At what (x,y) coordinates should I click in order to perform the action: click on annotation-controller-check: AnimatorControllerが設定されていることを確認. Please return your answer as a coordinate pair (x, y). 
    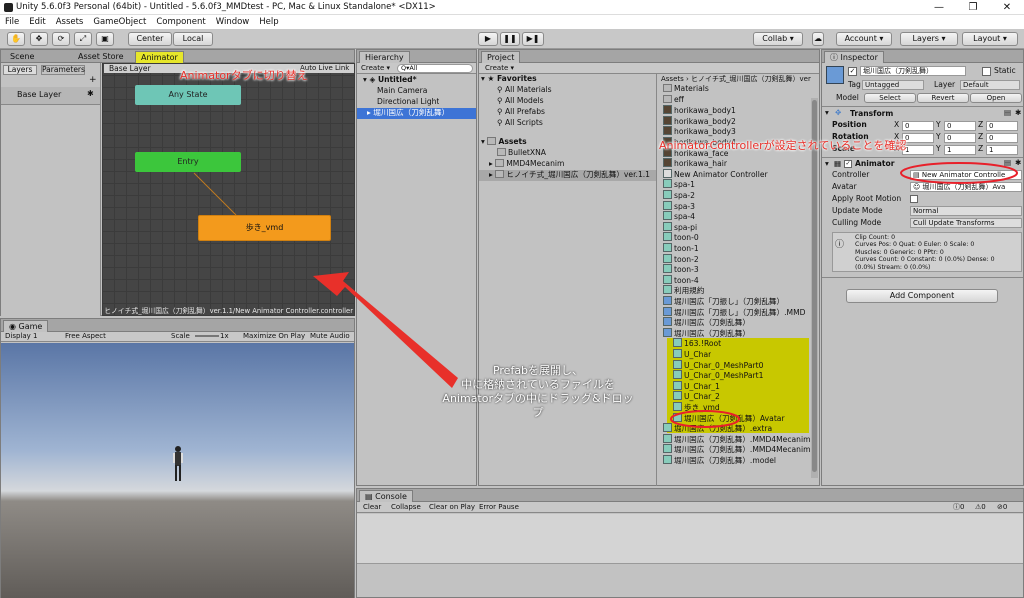
    Looking at the image, I should click on (783, 145).